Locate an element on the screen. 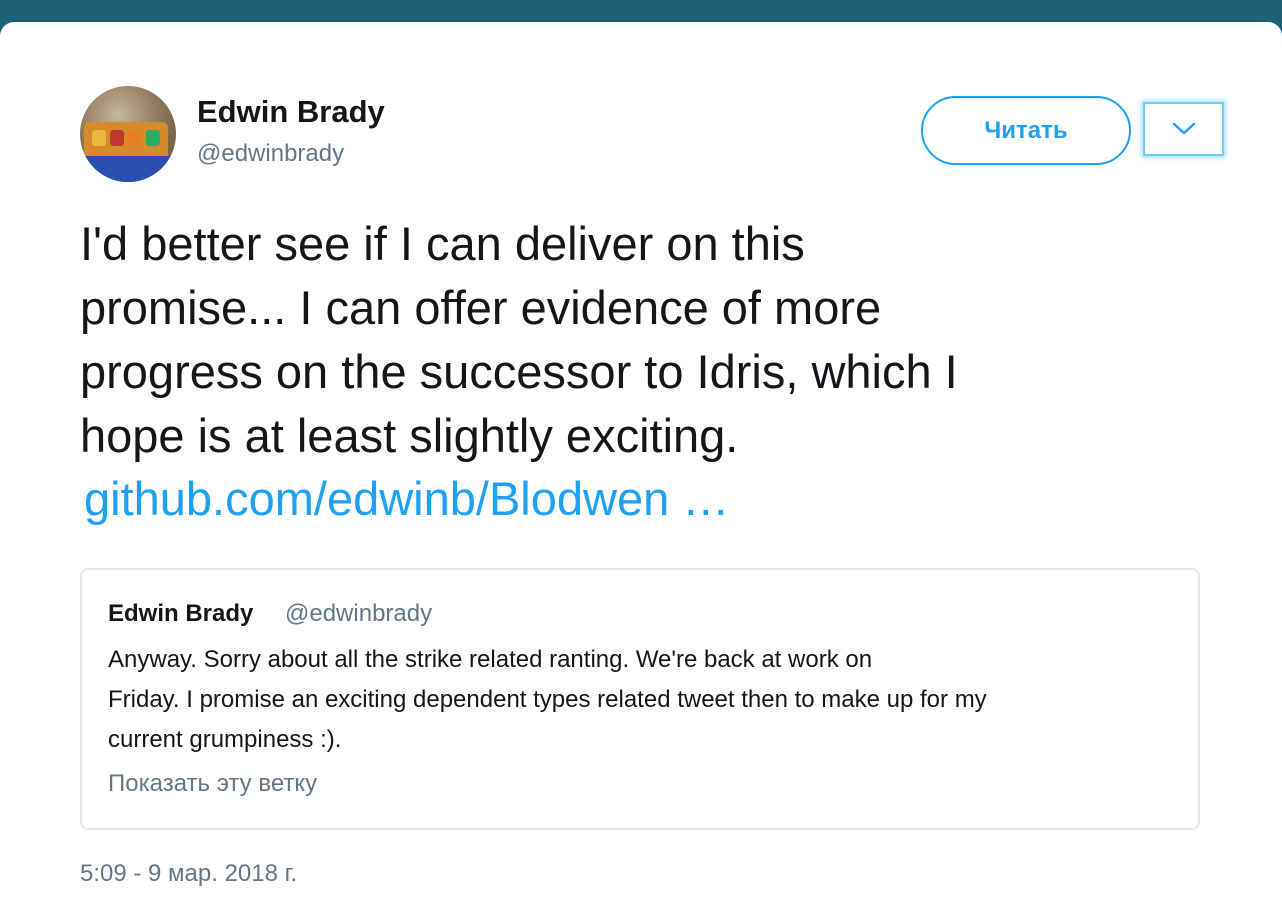 Image resolution: width=1282 pixels, height=902 pixels. tweet-text-line: I'd better see if I can deliver on this is located at coordinates (442, 243).